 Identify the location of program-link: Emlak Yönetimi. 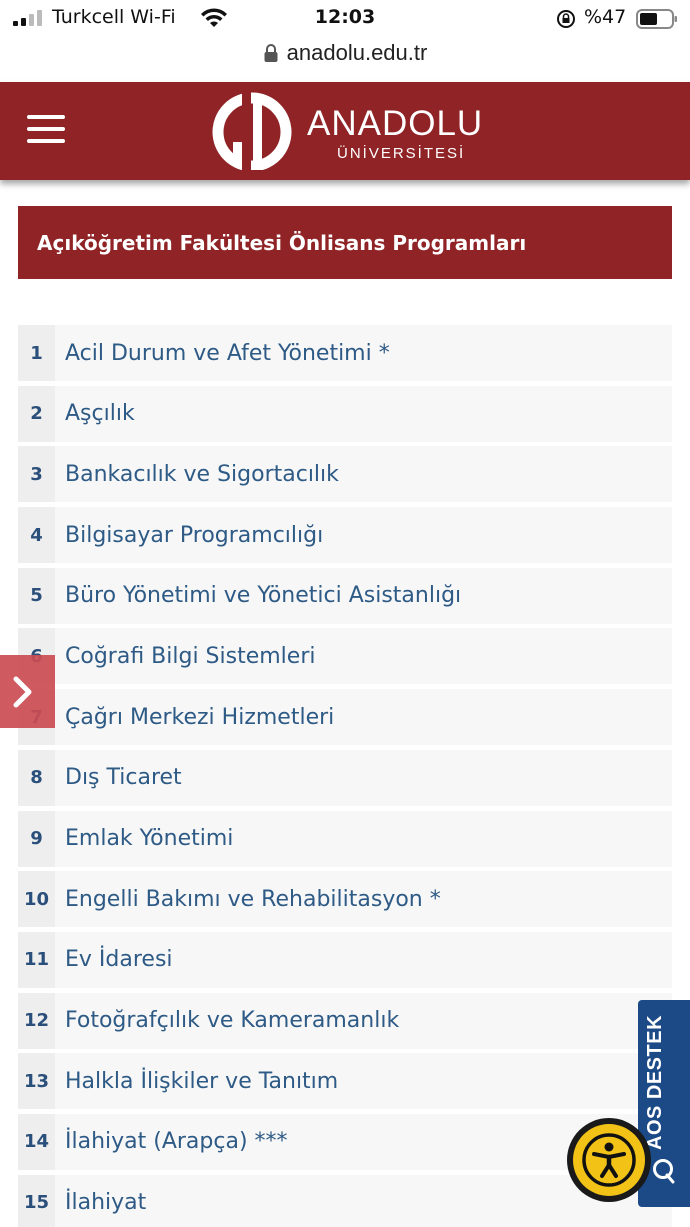
(144, 838).